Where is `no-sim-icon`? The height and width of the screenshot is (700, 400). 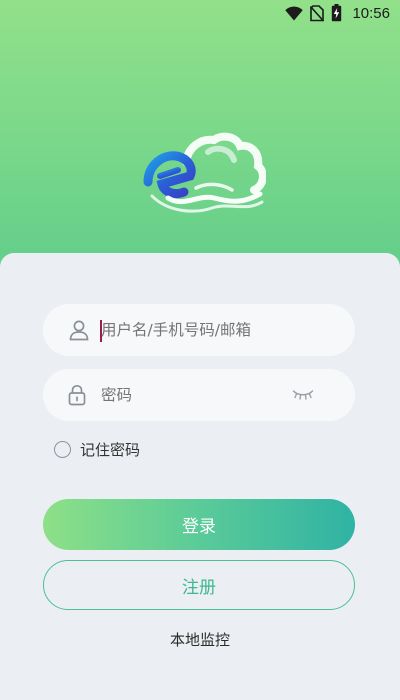
no-sim-icon is located at coordinates (317, 13).